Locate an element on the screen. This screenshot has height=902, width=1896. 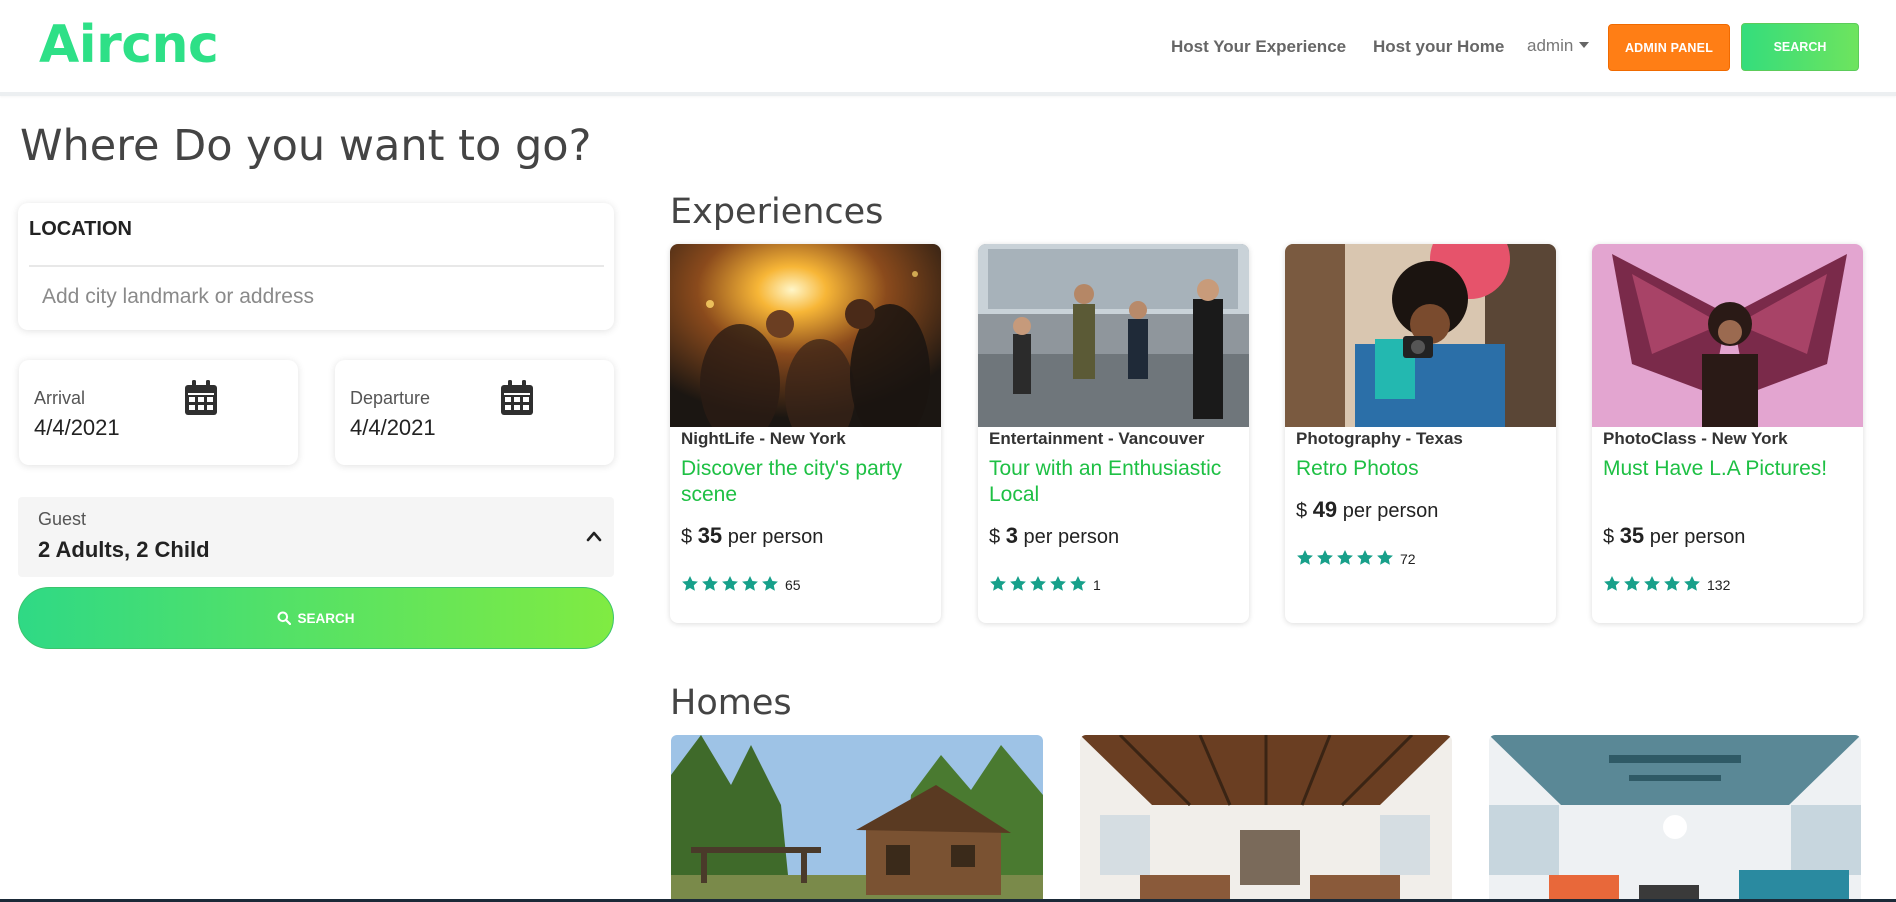
search-button: SEARCH is located at coordinates (316, 618).